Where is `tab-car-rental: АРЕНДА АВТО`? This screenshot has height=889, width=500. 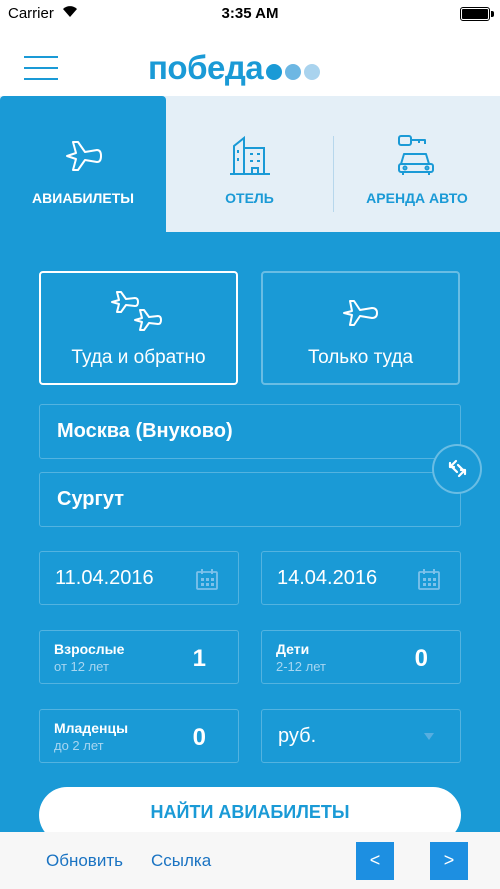
tab-car-rental: АРЕНДА АВТО is located at coordinates (417, 164).